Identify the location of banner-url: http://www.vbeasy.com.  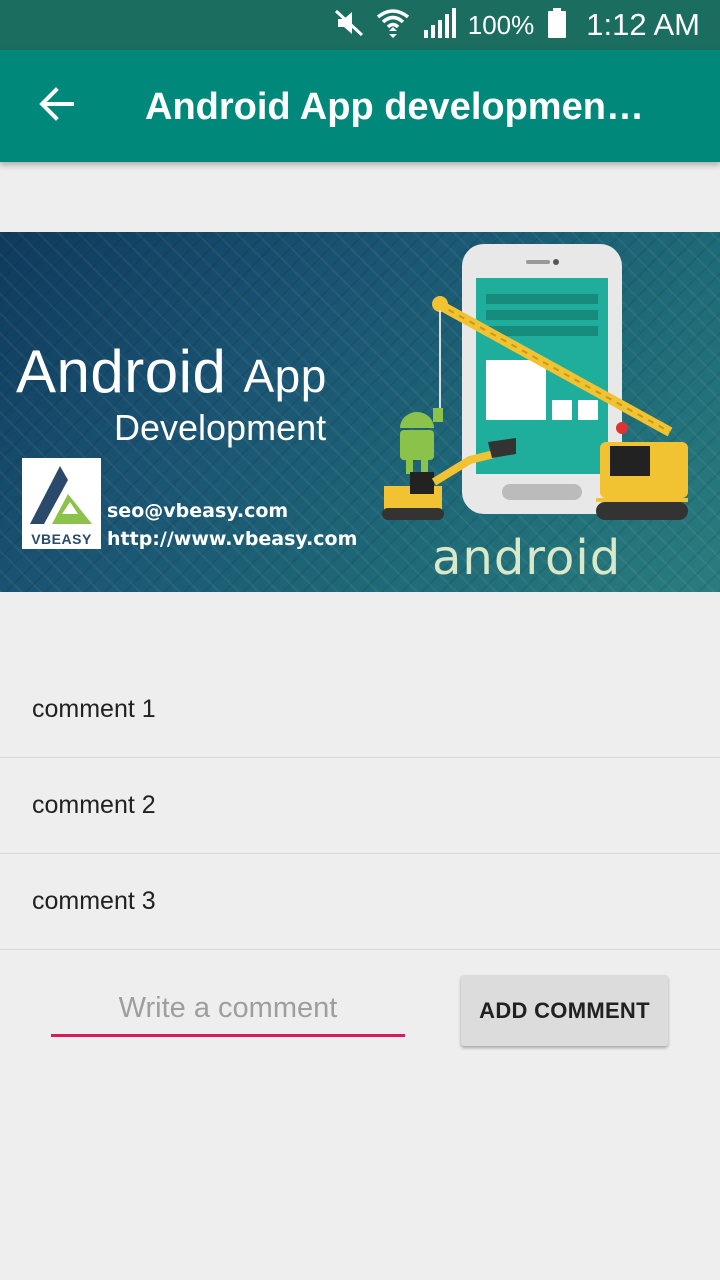
(232, 539).